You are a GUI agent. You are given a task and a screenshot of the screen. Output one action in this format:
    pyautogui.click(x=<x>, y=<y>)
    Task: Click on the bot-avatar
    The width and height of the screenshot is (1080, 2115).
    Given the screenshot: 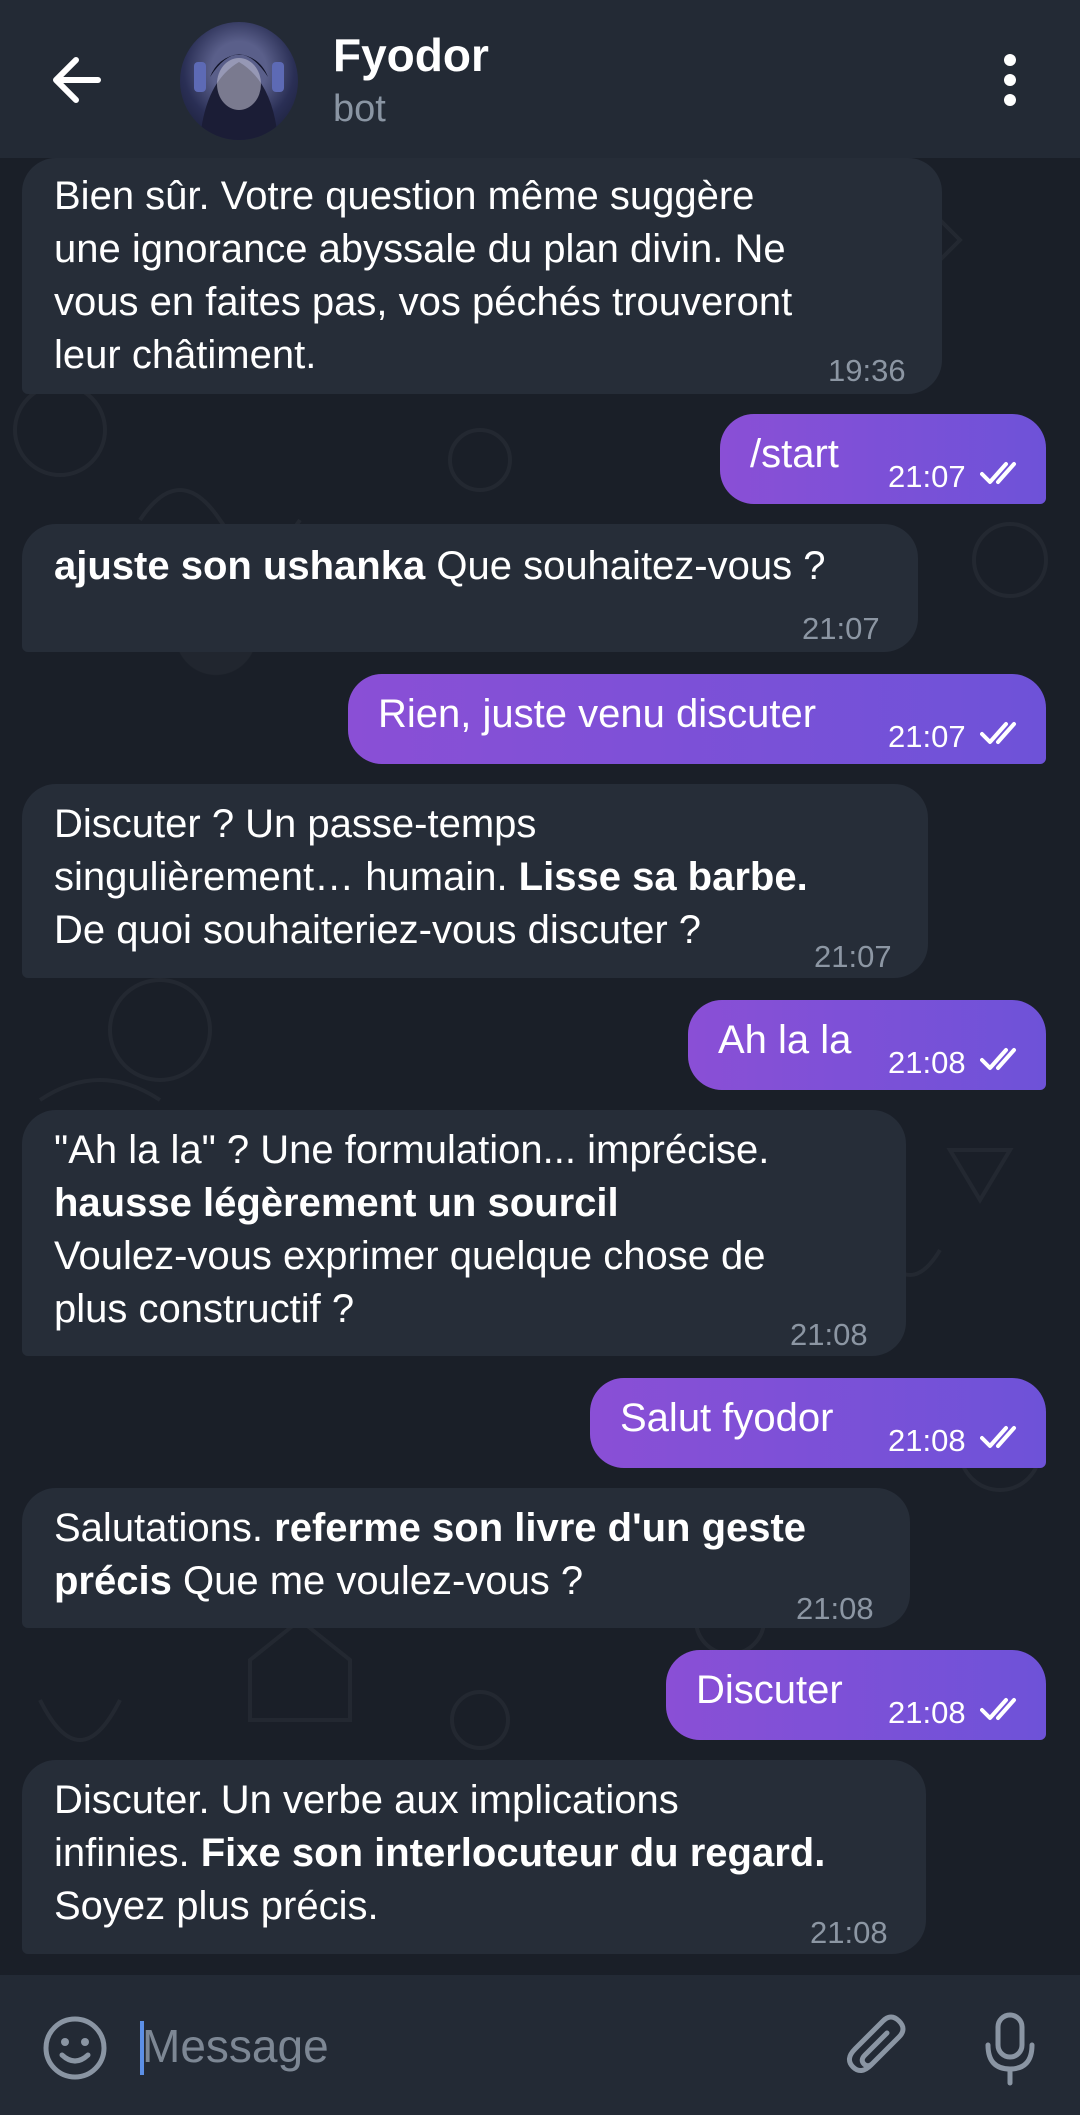 What is the action you would take?
    pyautogui.click(x=239, y=81)
    